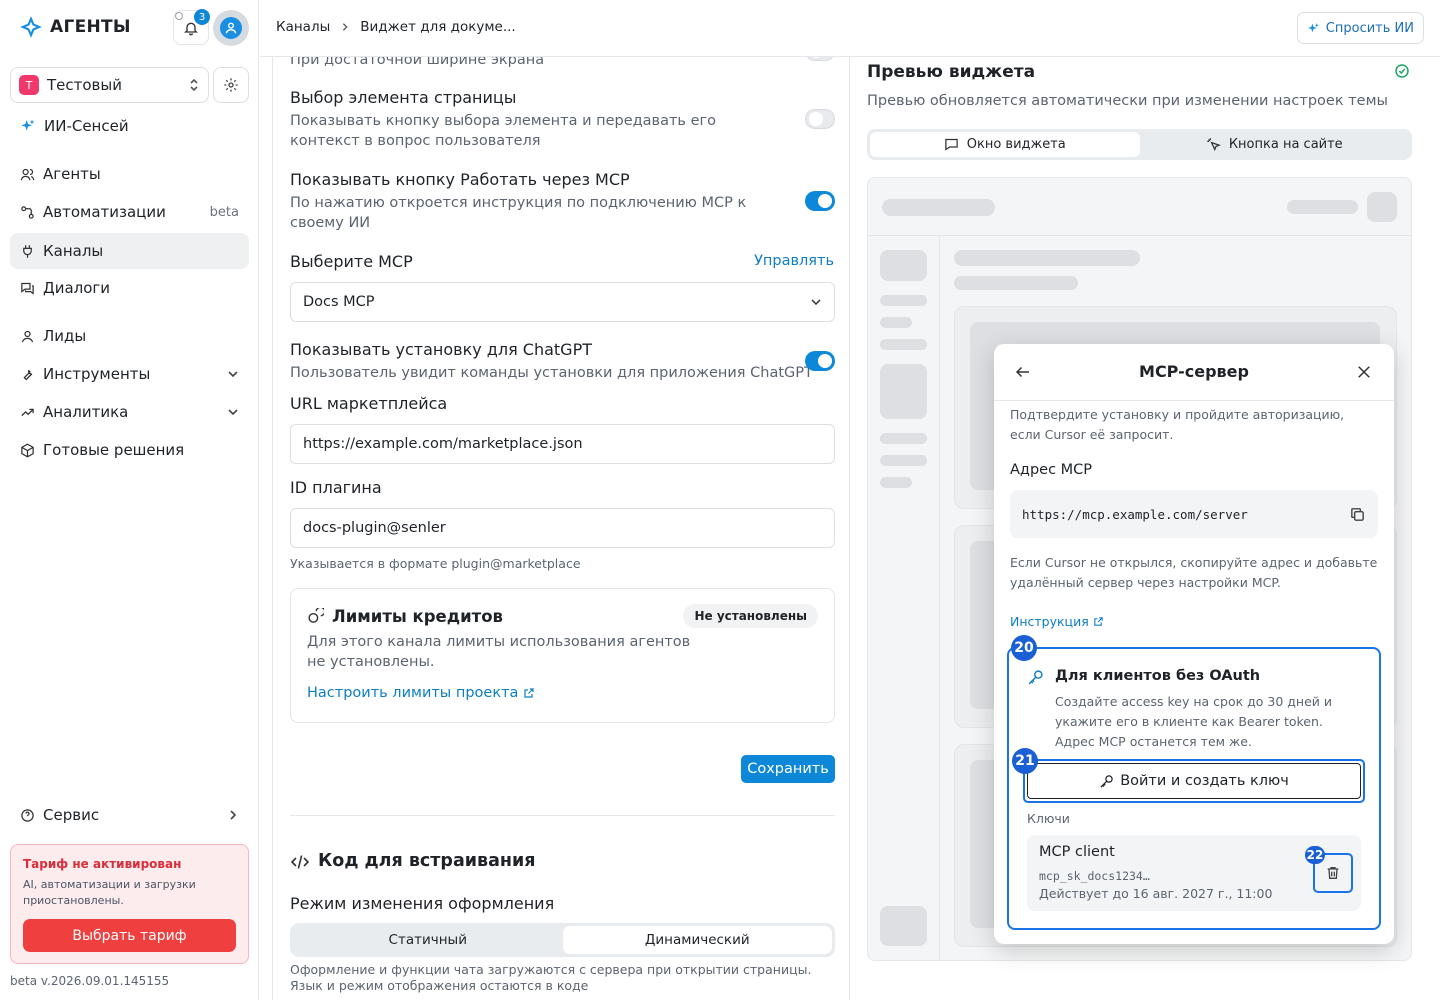  I want to click on chatgpt-title: Показывать установку для ChatGPT, so click(441, 349).